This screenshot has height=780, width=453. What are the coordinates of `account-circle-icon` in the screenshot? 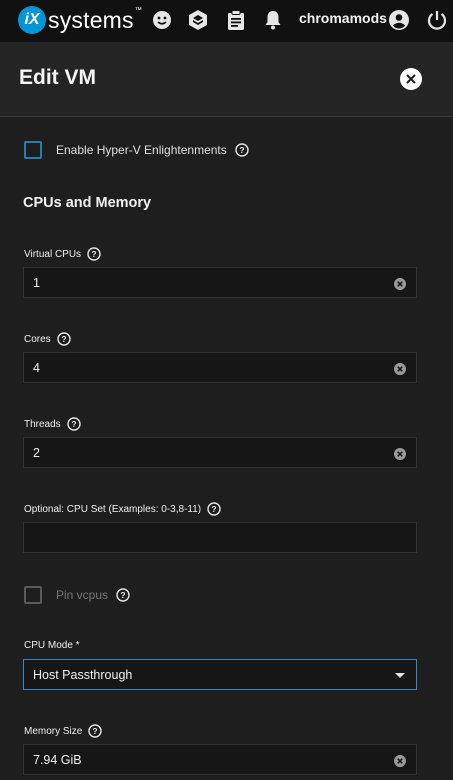 It's located at (399, 20).